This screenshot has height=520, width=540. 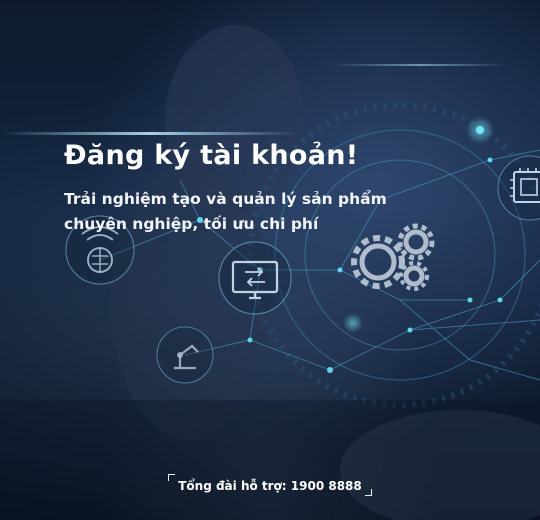 What do you see at coordinates (518, 188) in the screenshot?
I see `cpu-chip-icon` at bounding box center [518, 188].